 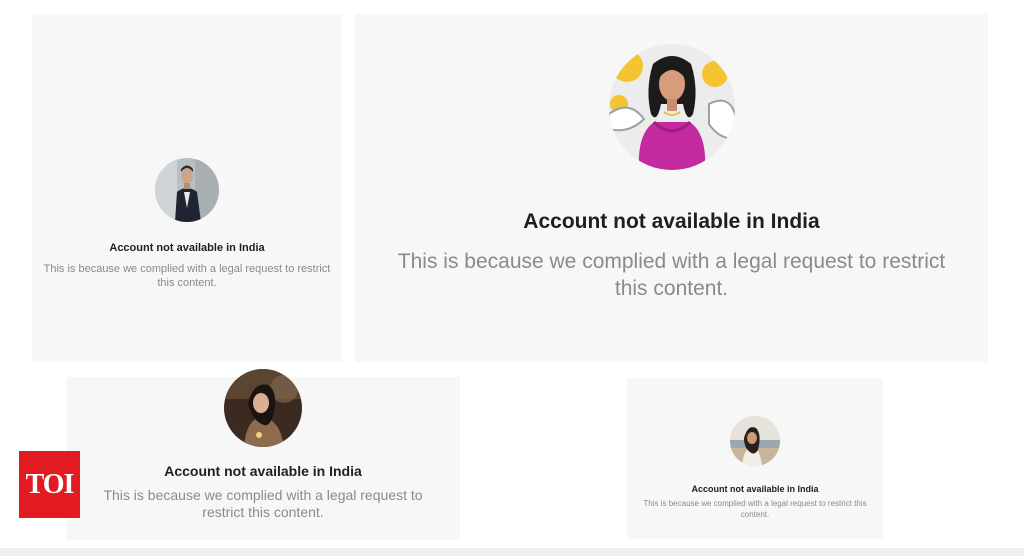 What do you see at coordinates (49, 484) in the screenshot?
I see `toi-logo: TOI` at bounding box center [49, 484].